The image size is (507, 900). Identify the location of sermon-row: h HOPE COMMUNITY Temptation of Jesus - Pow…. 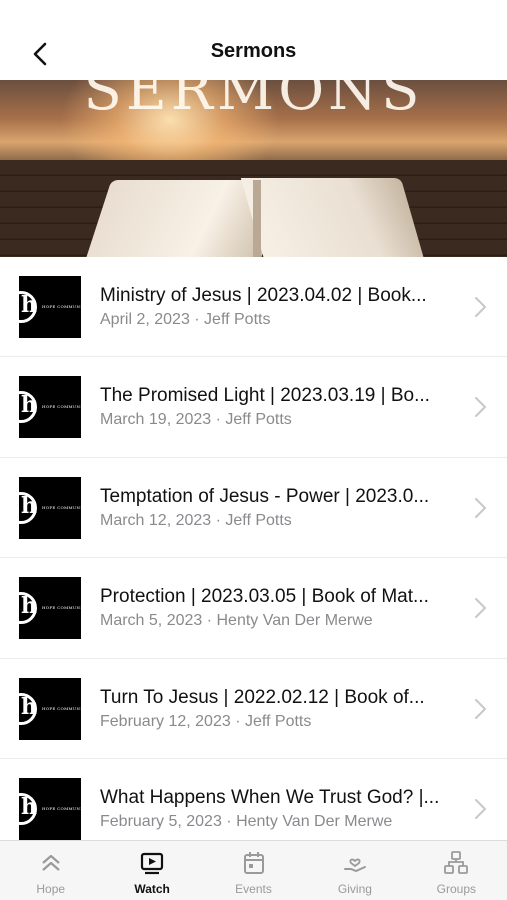
(253, 508).